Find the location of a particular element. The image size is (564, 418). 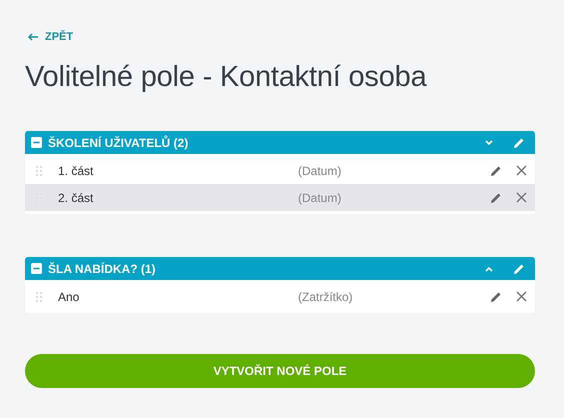

field-type: (Zatržítko) is located at coordinates (326, 297).